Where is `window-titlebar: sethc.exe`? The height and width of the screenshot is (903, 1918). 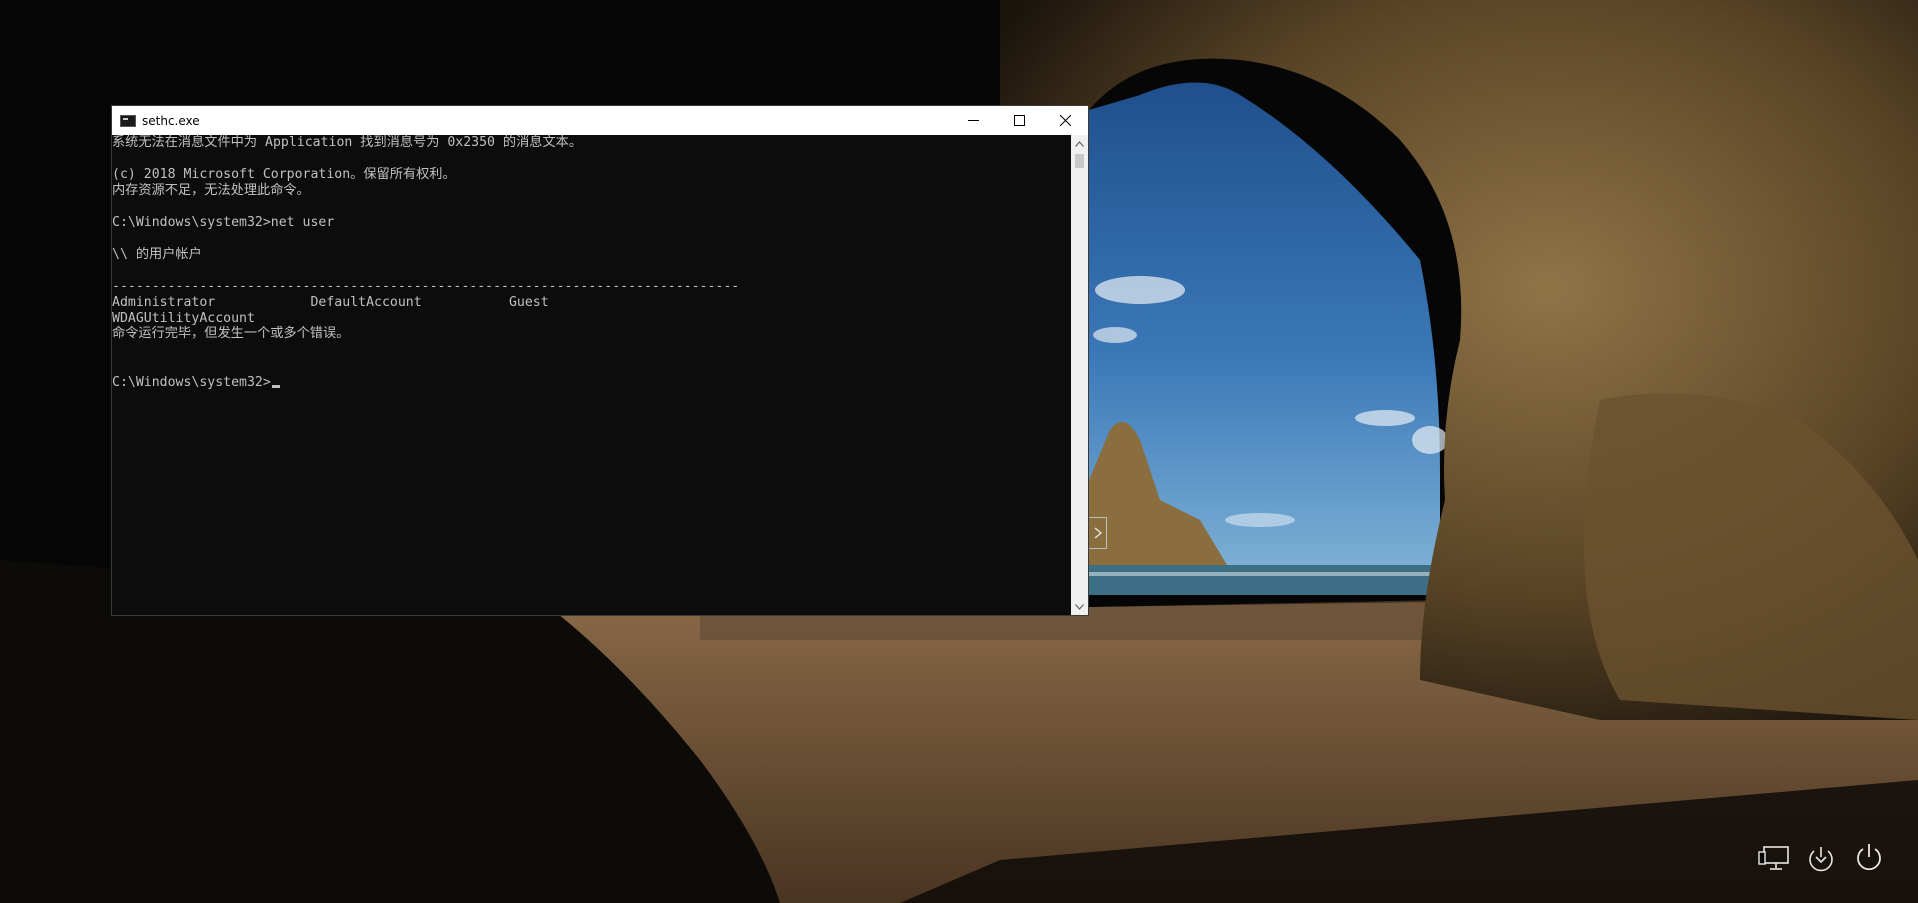 window-titlebar: sethc.exe is located at coordinates (600, 120).